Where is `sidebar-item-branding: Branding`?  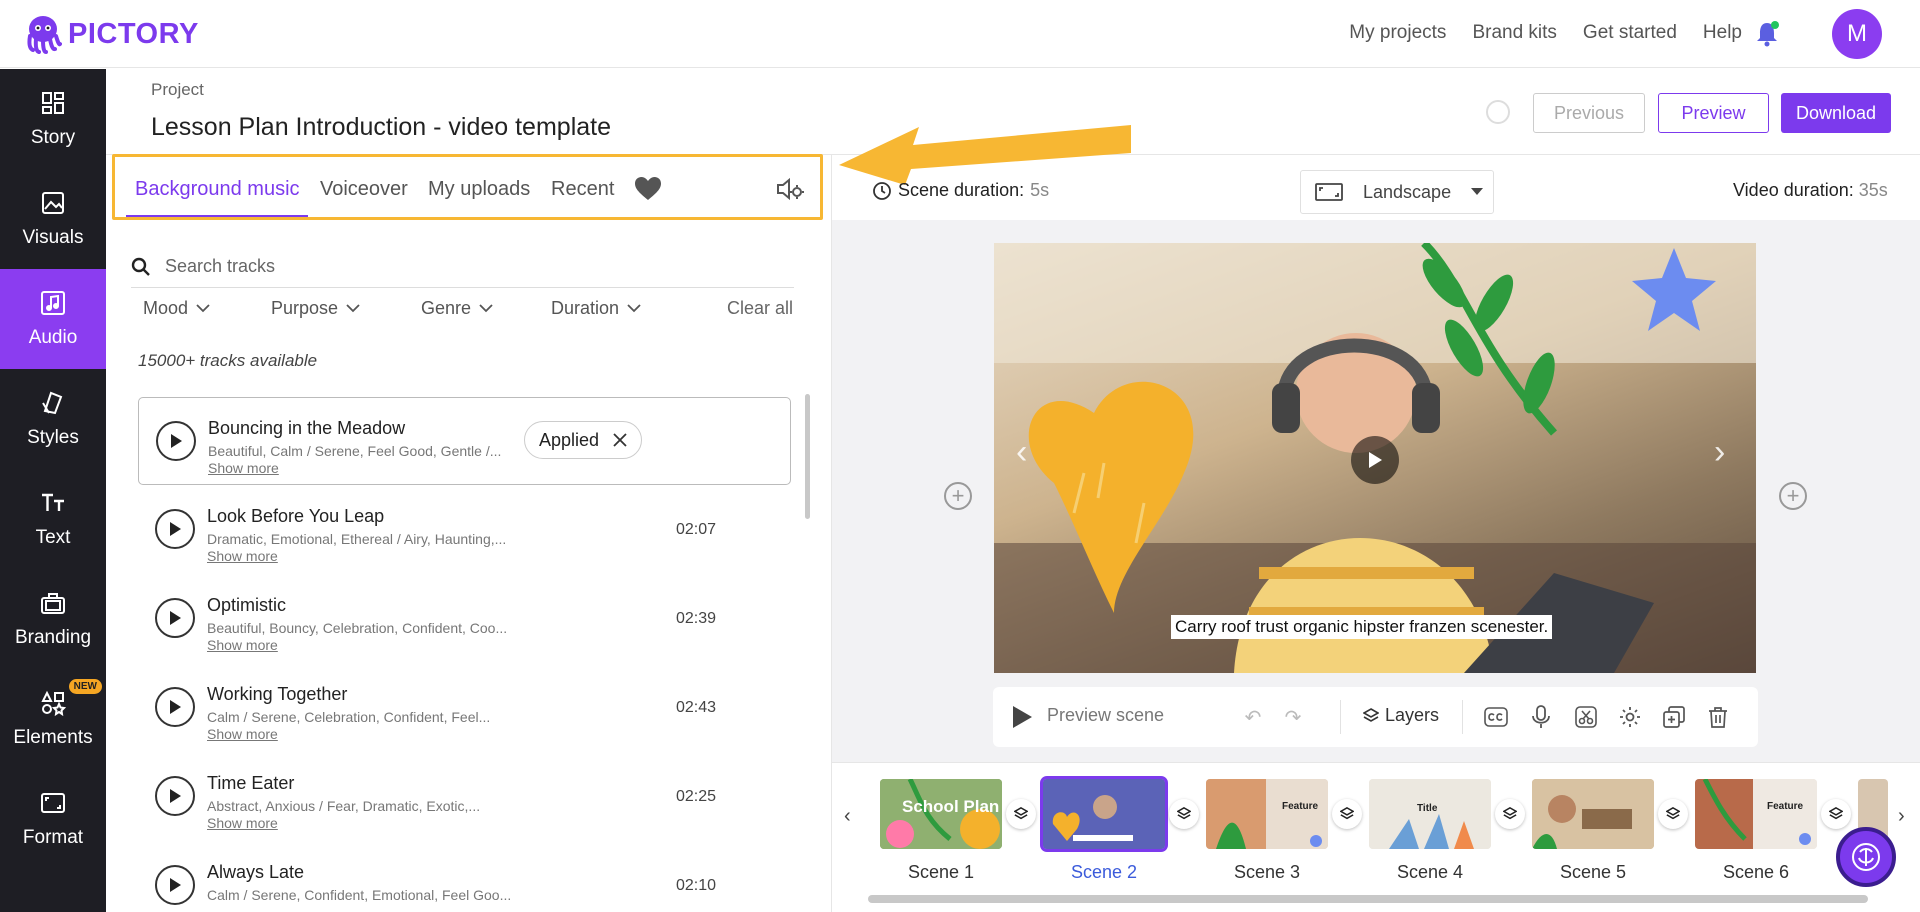 sidebar-item-branding: Branding is located at coordinates (53, 619).